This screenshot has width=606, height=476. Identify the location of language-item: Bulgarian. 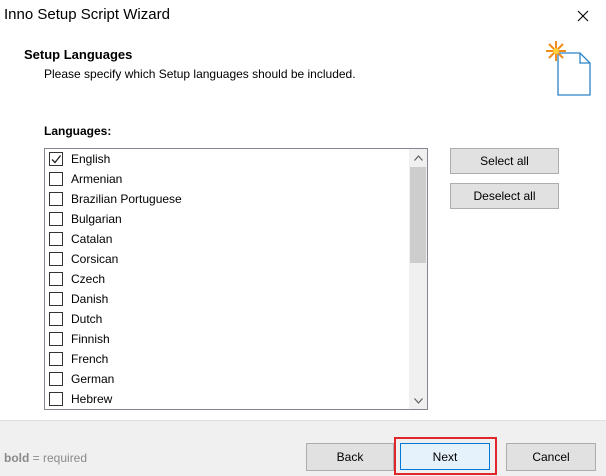
(226, 219).